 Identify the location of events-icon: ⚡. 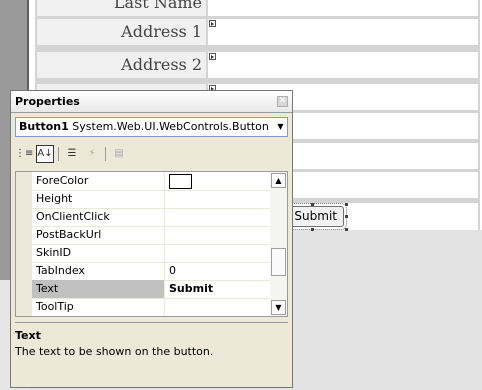
(92, 154).